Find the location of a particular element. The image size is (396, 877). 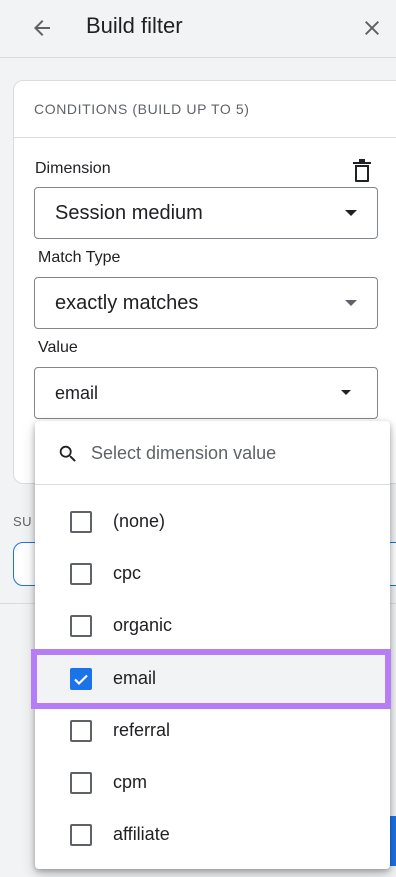

dimension-value: Session medium is located at coordinates (129, 213).